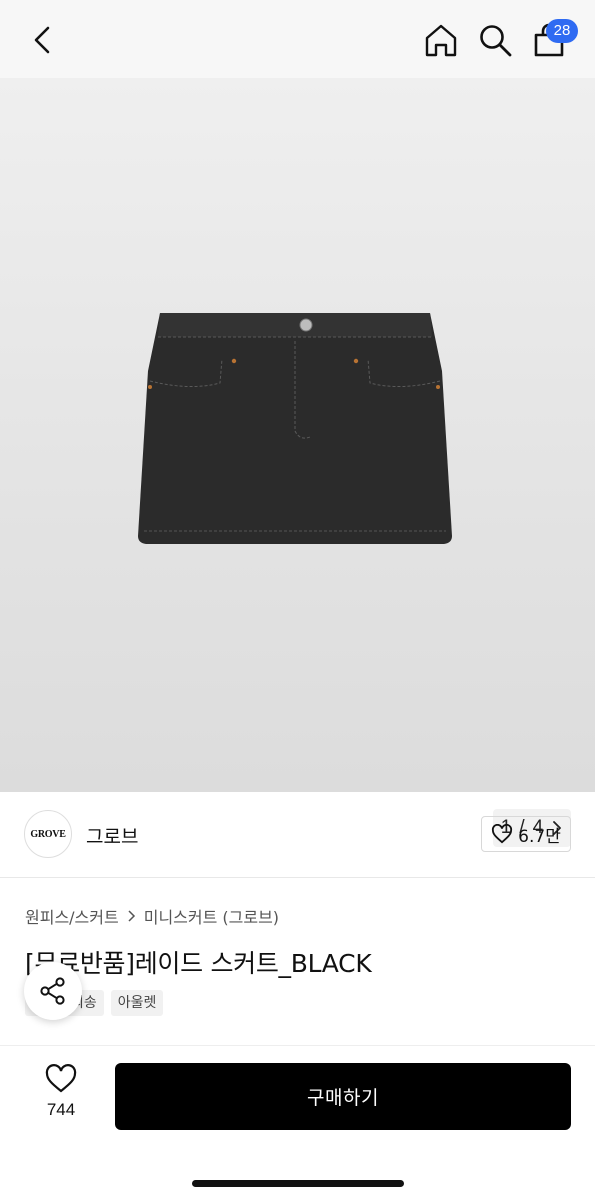  Describe the element at coordinates (131, 916) in the screenshot. I see `chevron-right-icon` at that location.